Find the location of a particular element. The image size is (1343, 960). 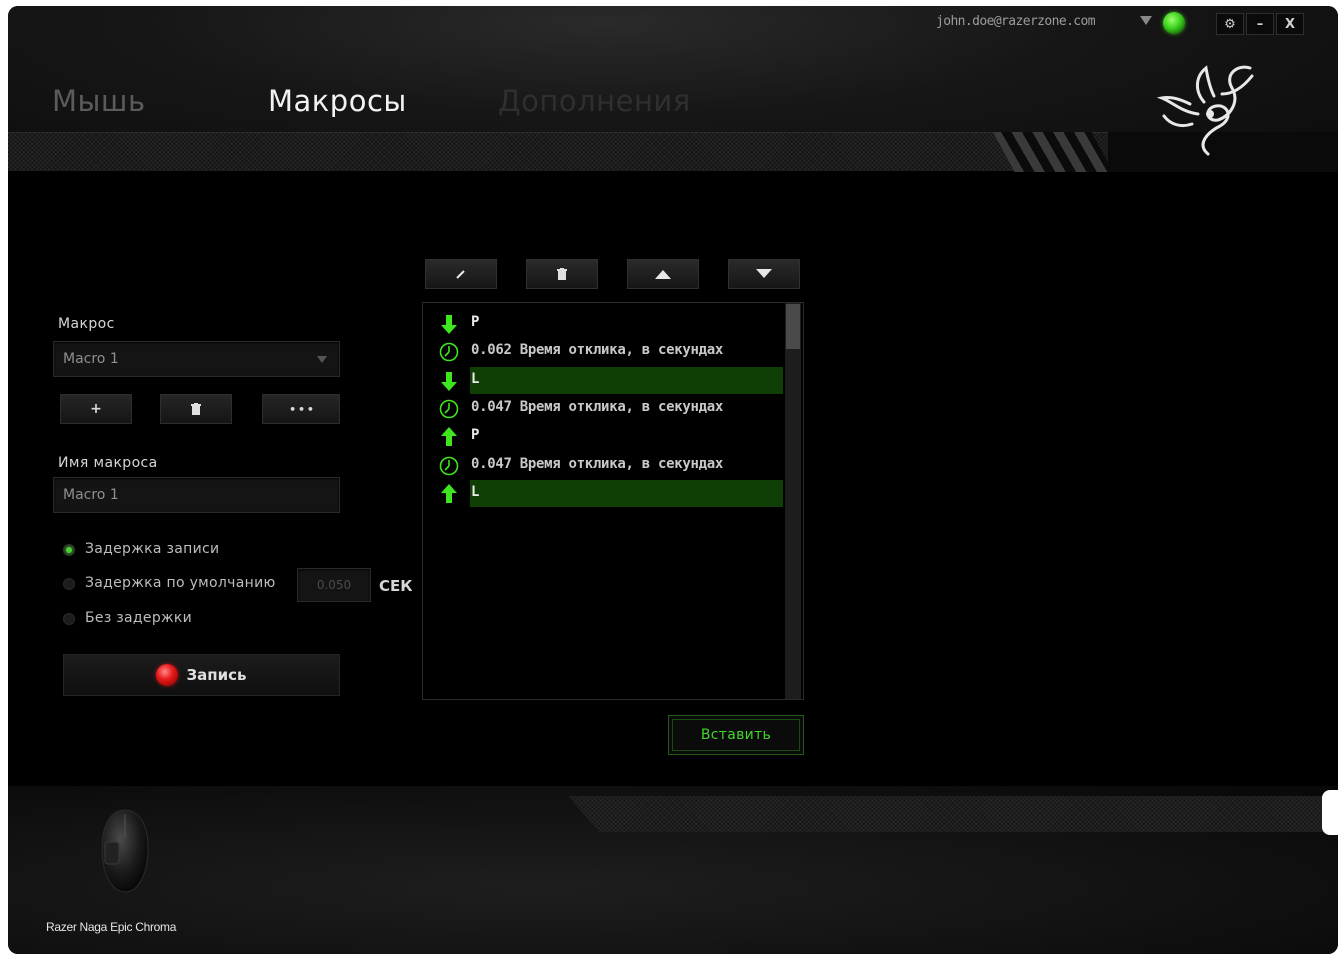

arrow-down-icon is located at coordinates (764, 273).